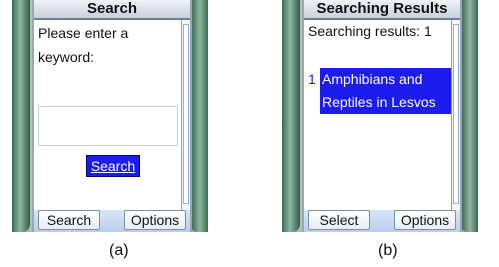 The image size is (499, 267). What do you see at coordinates (113, 166) in the screenshot?
I see `search-button: Search` at bounding box center [113, 166].